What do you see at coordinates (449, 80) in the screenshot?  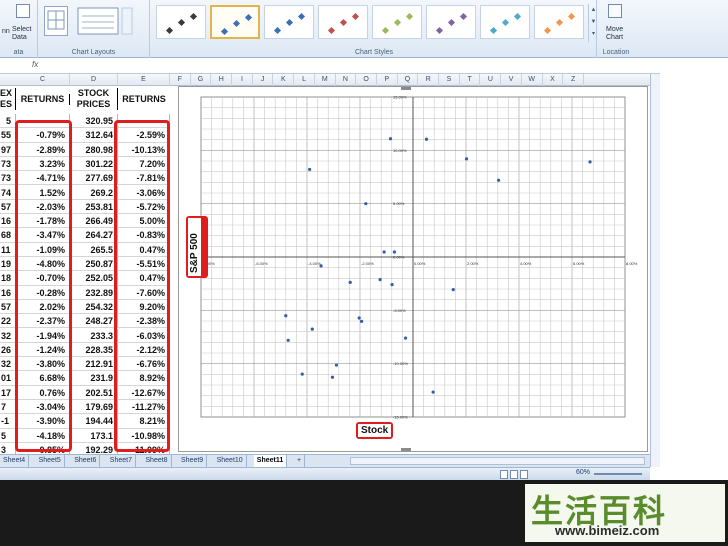 I see `column-header-S: S` at bounding box center [449, 80].